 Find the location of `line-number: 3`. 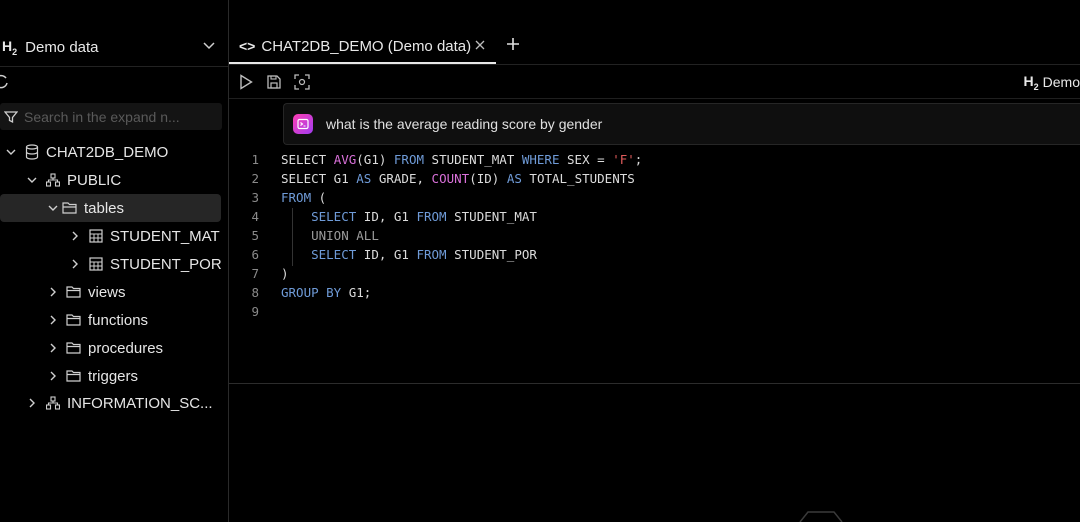

line-number: 3 is located at coordinates (255, 197).